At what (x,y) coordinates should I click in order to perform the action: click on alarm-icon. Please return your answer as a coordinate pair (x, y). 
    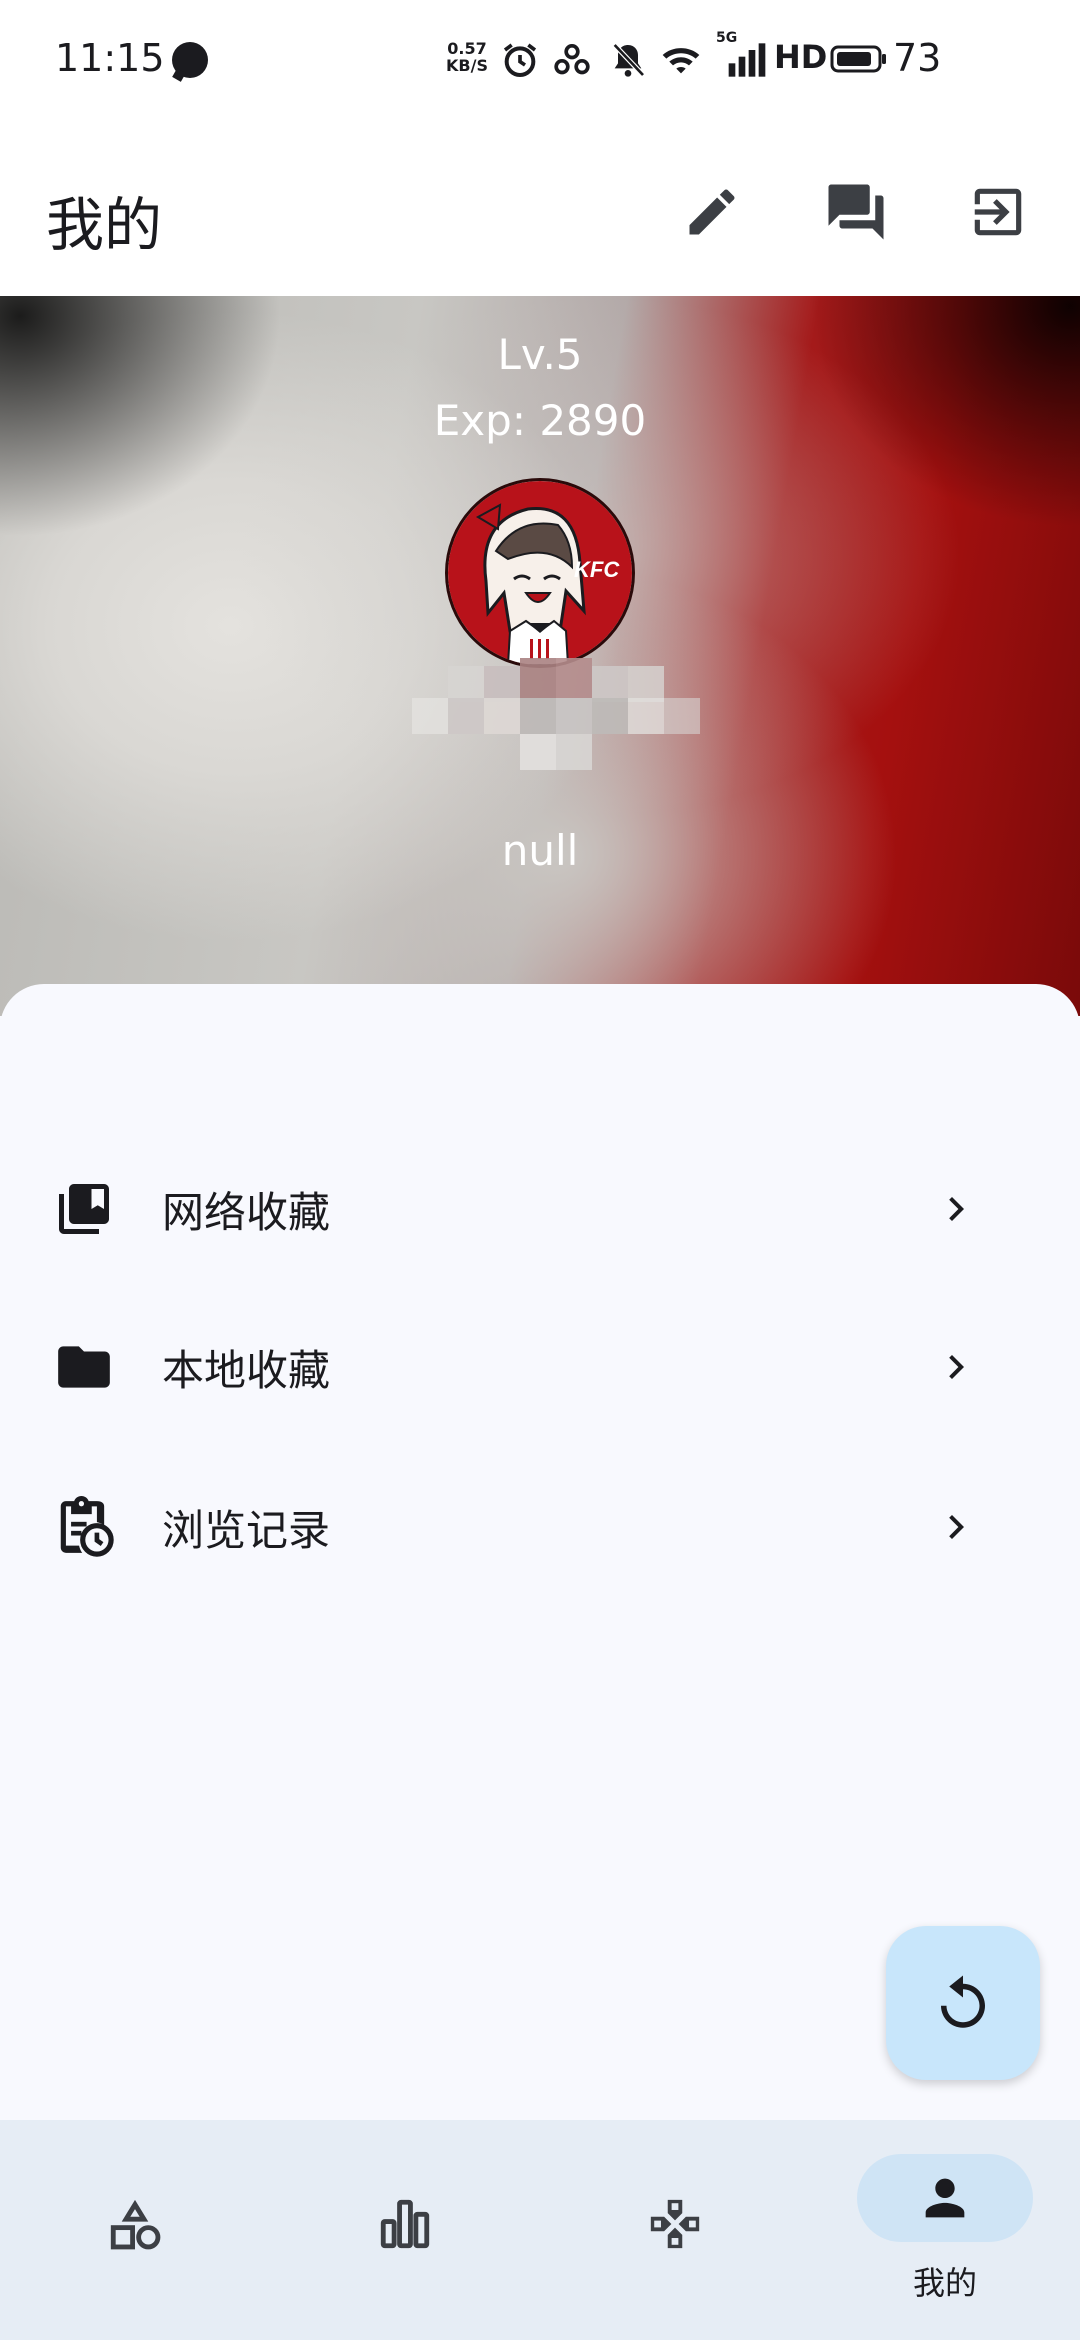
    Looking at the image, I should click on (520, 60).